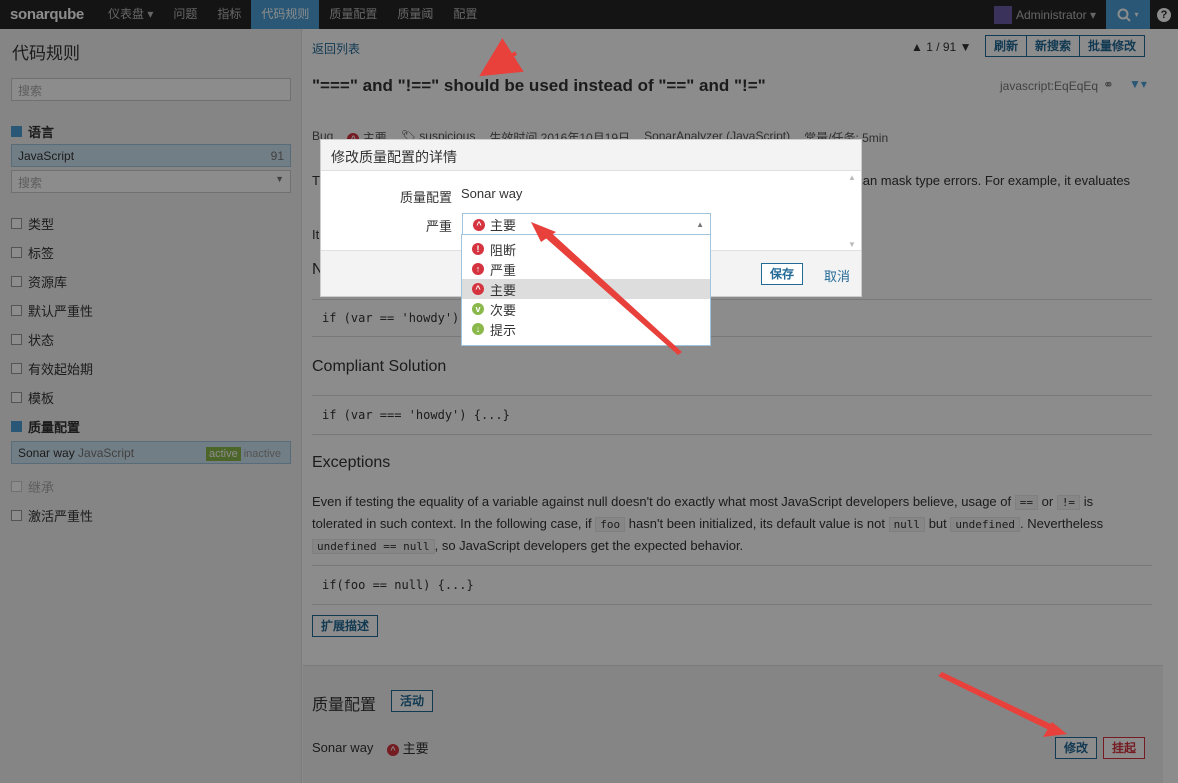  Describe the element at coordinates (996, 701) in the screenshot. I see `annotation-arrow-modify-shaft` at that location.